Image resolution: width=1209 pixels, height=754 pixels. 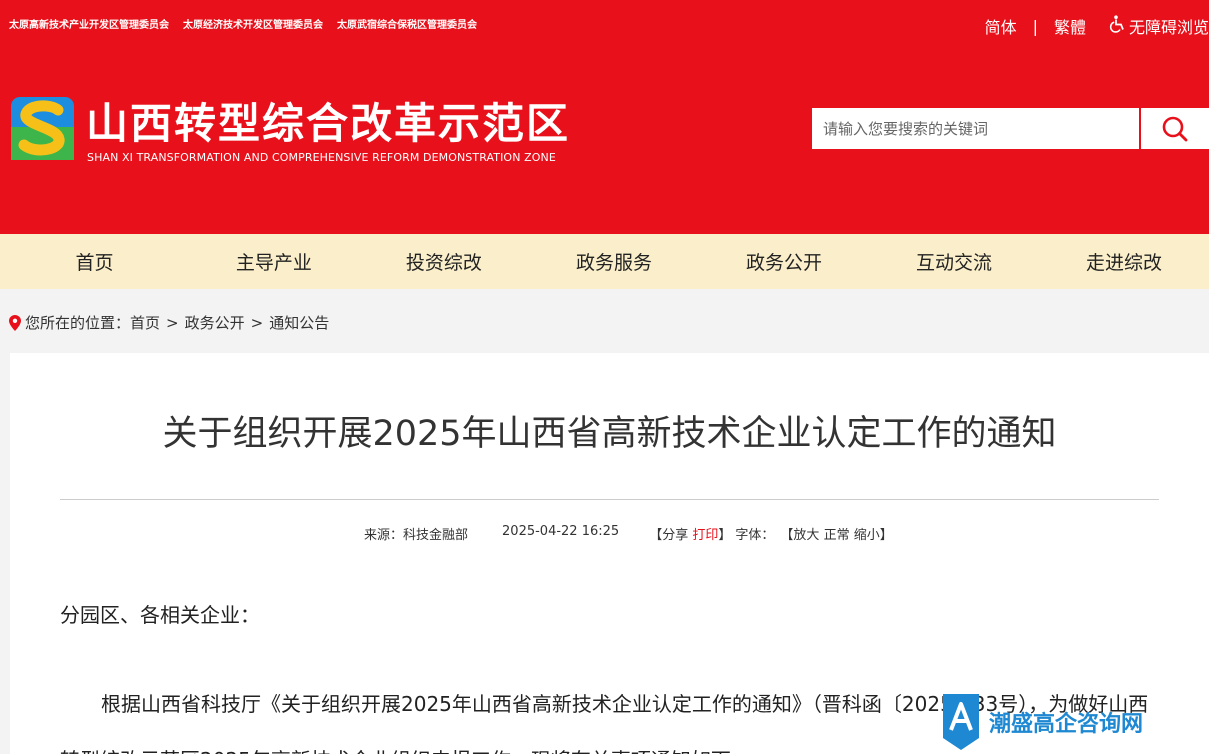 I want to click on share-print-group: 【分享 打印】, so click(x=690, y=533).